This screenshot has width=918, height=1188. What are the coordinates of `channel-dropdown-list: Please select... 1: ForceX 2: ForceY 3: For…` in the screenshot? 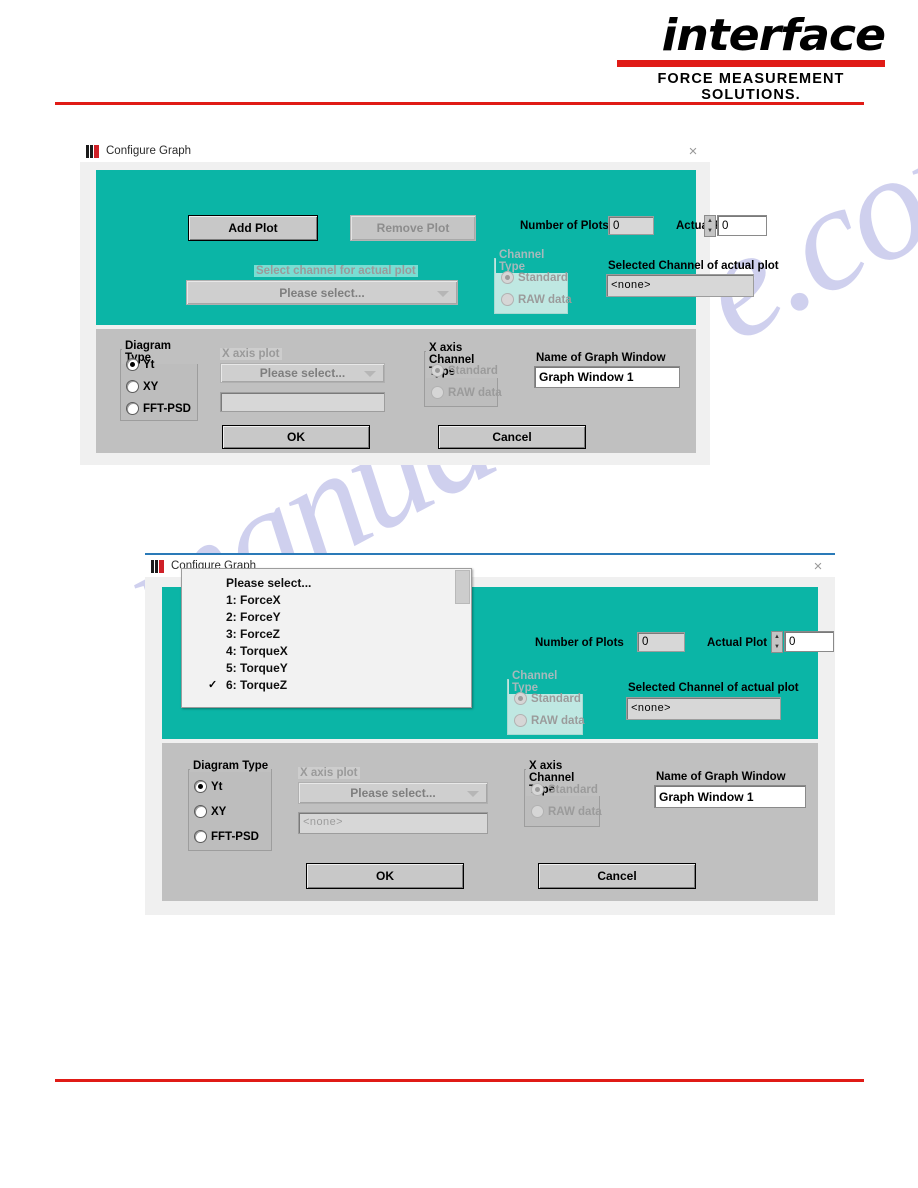 It's located at (326, 633).